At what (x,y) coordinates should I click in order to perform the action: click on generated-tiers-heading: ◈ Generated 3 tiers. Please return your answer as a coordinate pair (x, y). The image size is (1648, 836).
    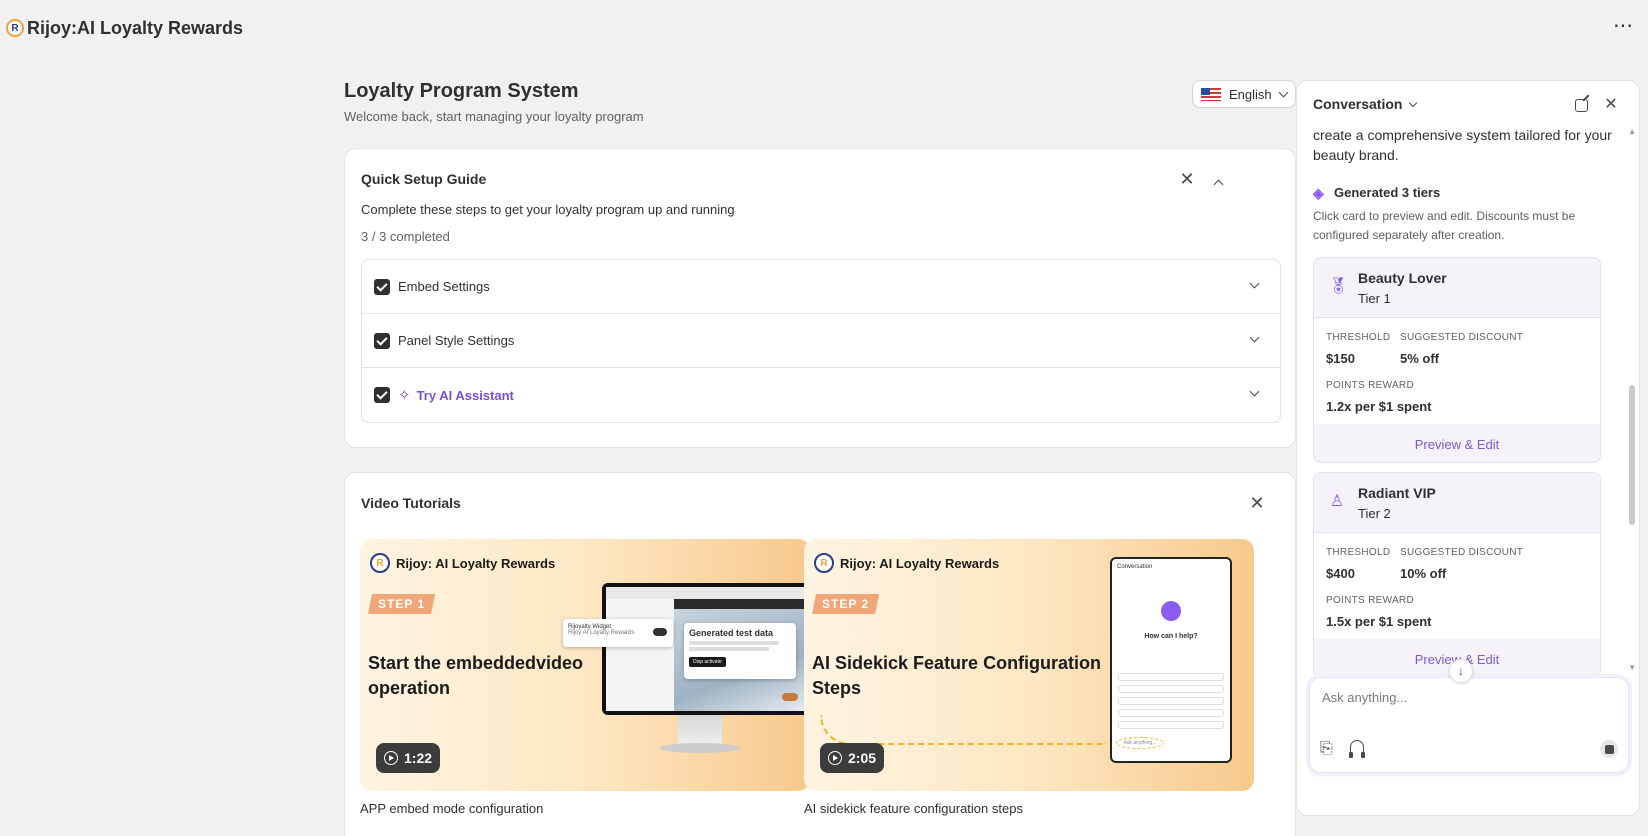
    Looking at the image, I should click on (1376, 192).